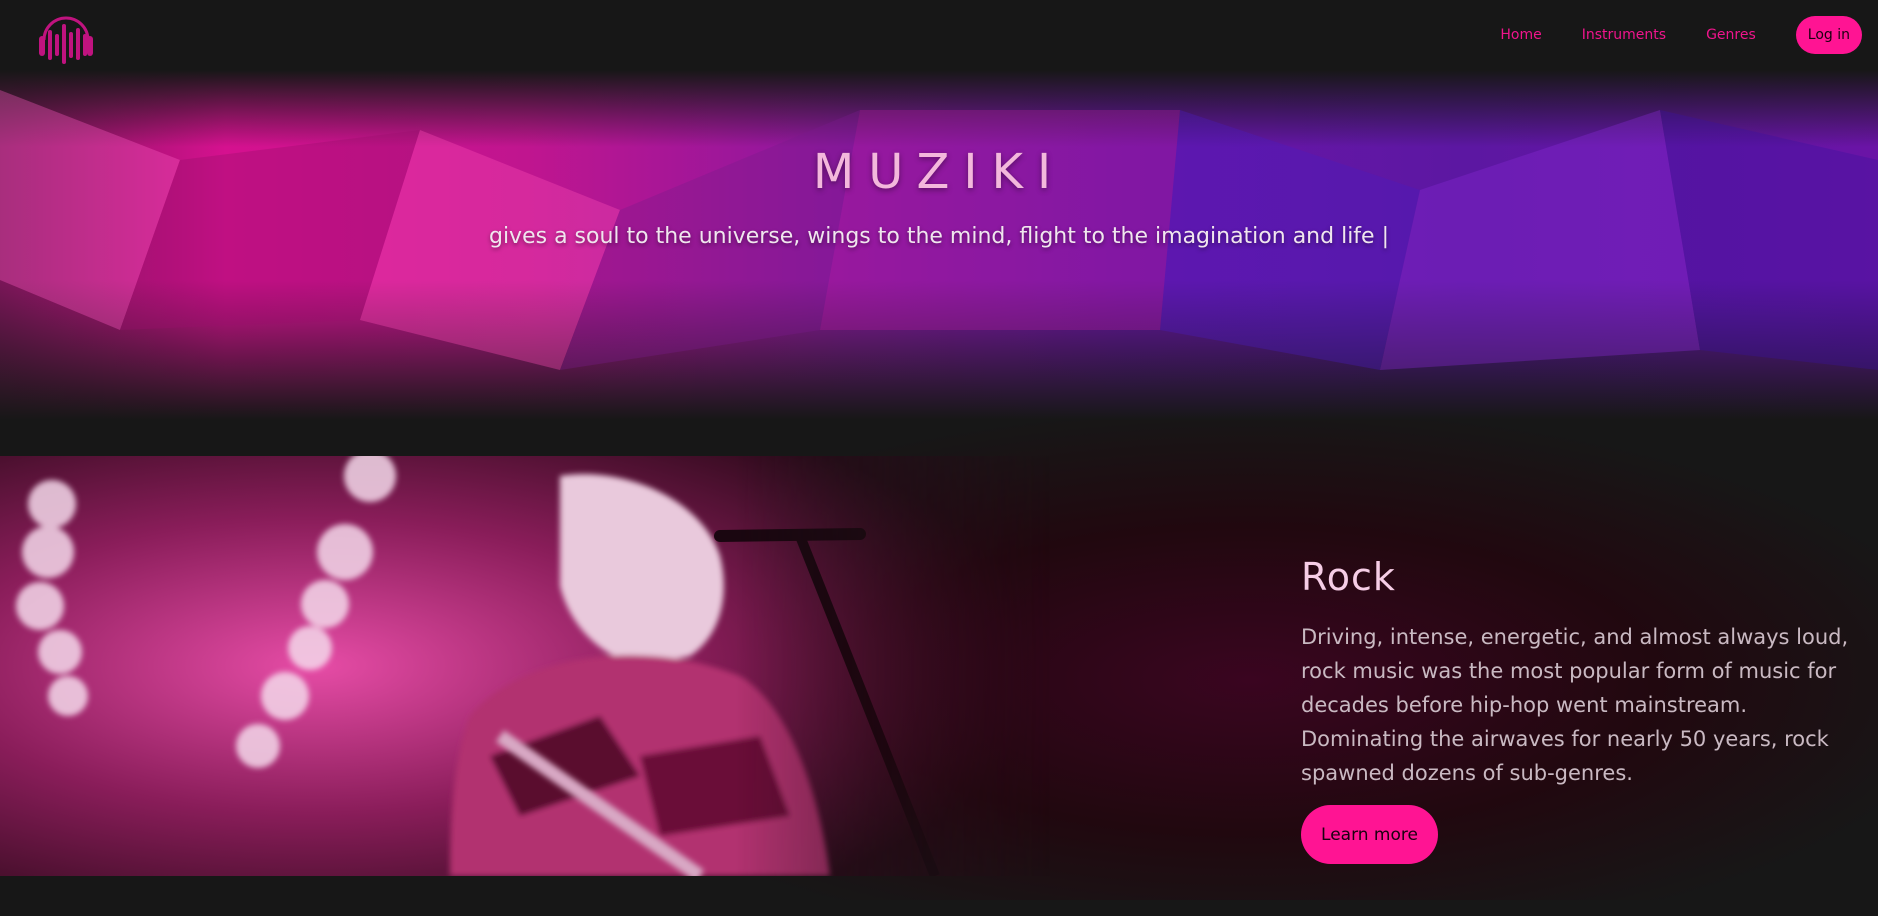 The height and width of the screenshot is (916, 1878). Describe the element at coordinates (1731, 35) in the screenshot. I see `nav-link-genres: Genres` at that location.